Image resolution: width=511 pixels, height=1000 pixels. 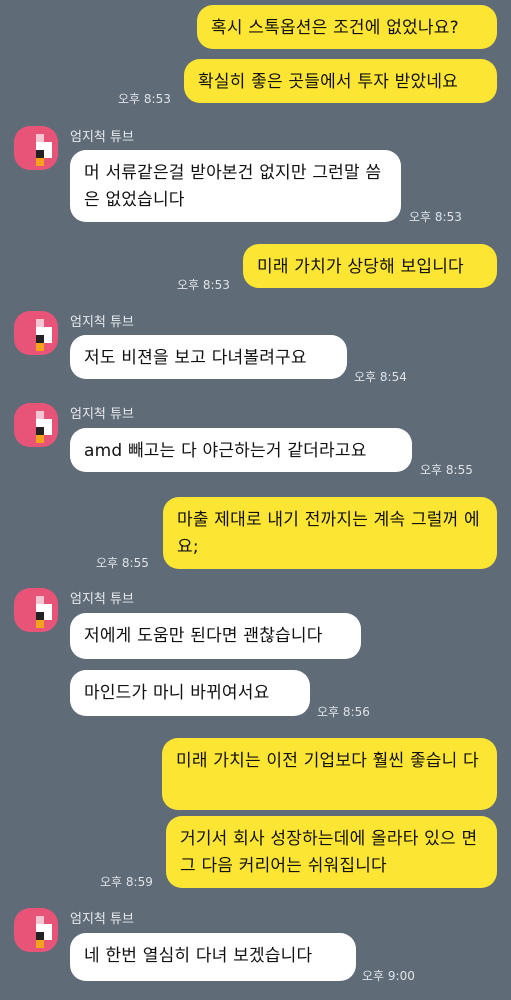 What do you see at coordinates (213, 957) in the screenshot?
I see `their-message-bubble: 네 한번 열심히 다녀 보겠습니다` at bounding box center [213, 957].